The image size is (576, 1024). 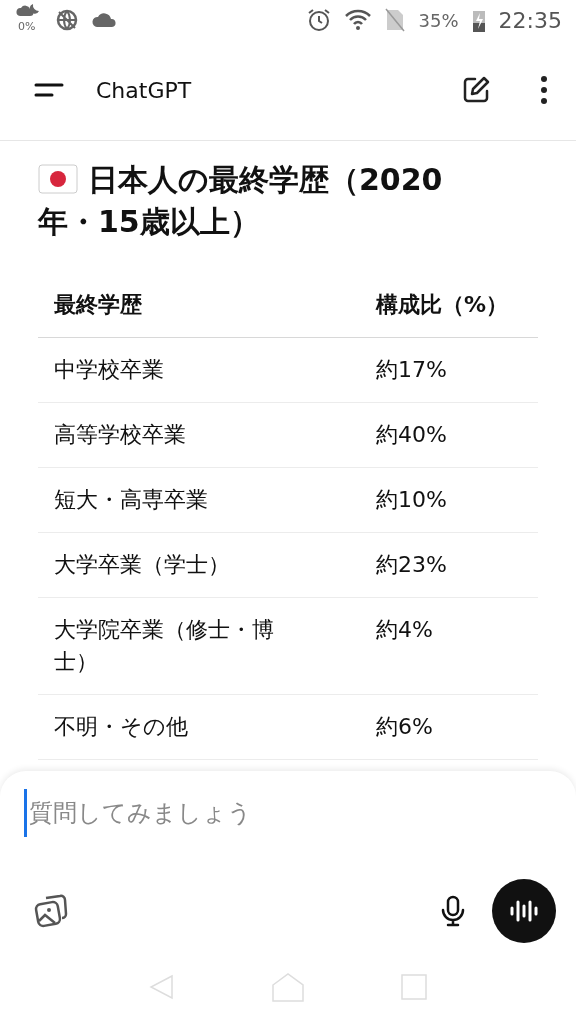 What do you see at coordinates (478, 20) in the screenshot?
I see `battery-charging-icon` at bounding box center [478, 20].